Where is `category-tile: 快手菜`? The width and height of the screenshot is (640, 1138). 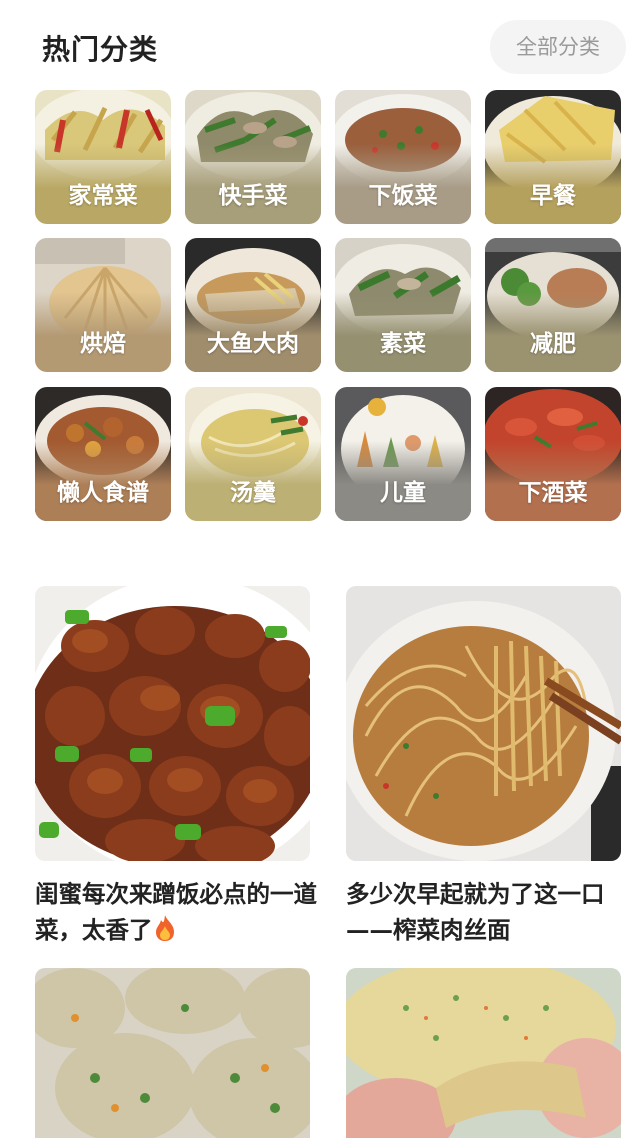 category-tile: 快手菜 is located at coordinates (253, 157).